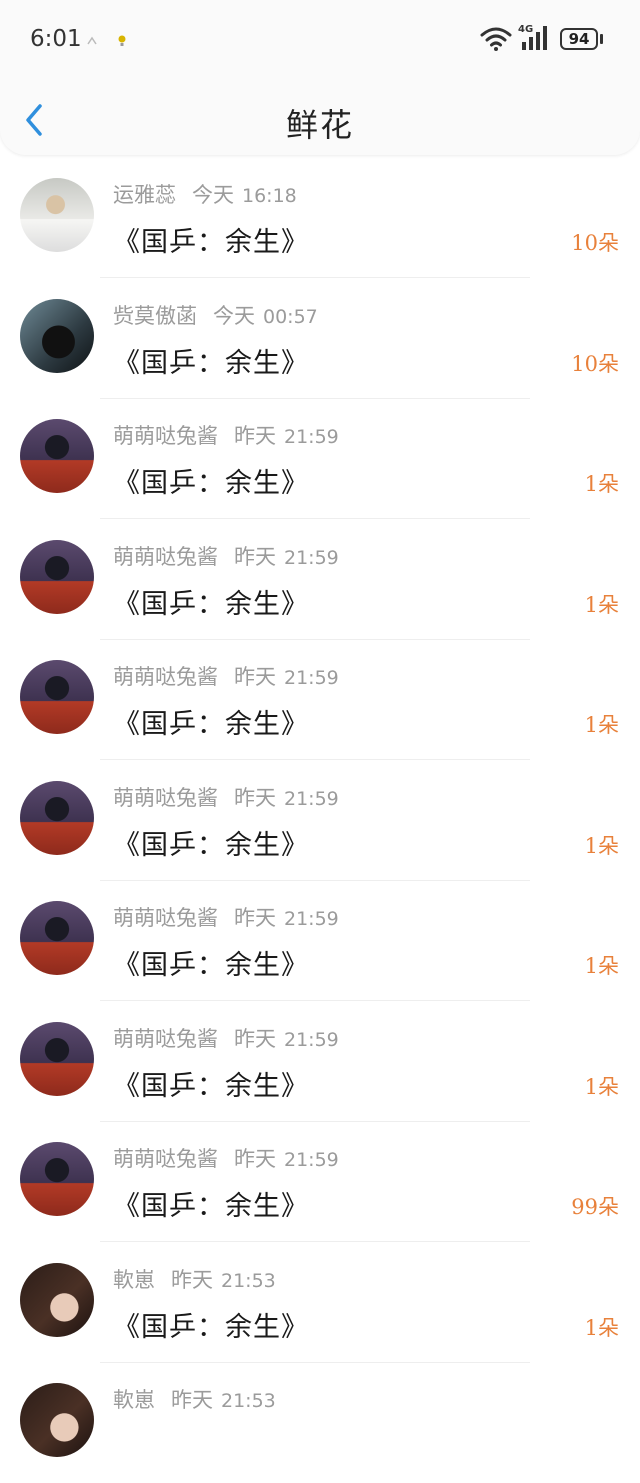  Describe the element at coordinates (320, 217) in the screenshot. I see `list-item: 运雅蕊 今天 16:18 《国乒：余生》 10朵` at that location.